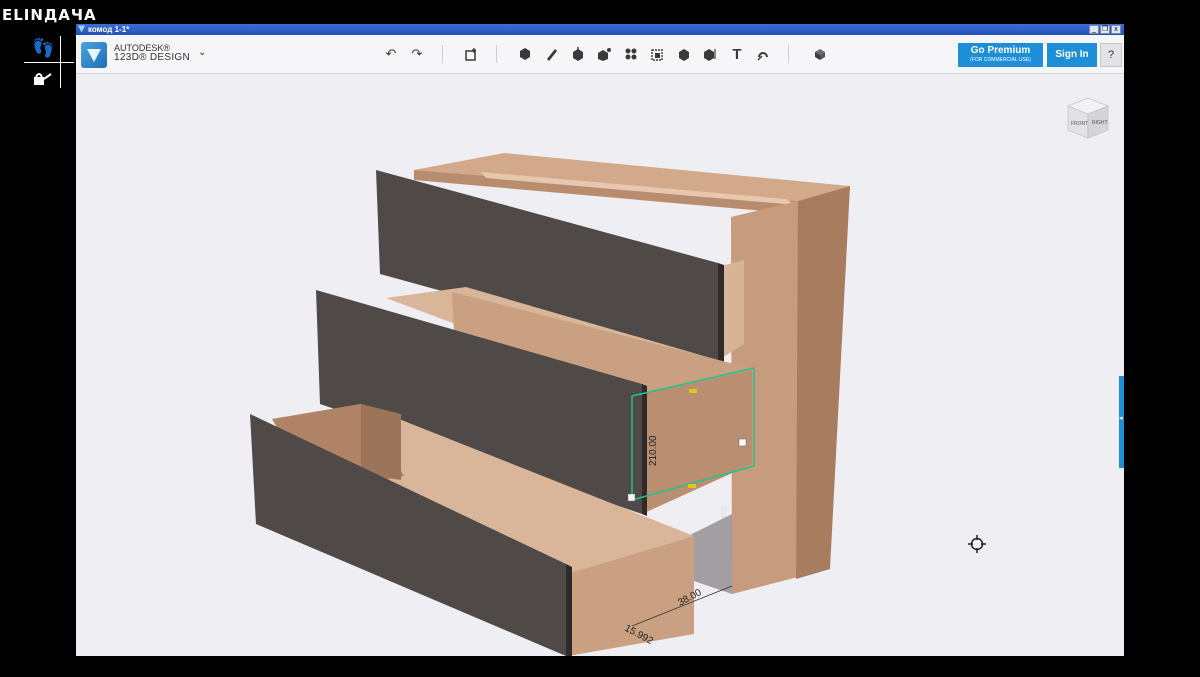 The image size is (1200, 677). Describe the element at coordinates (1121, 419) in the screenshot. I see `chevron-left-icon: ◂` at that location.